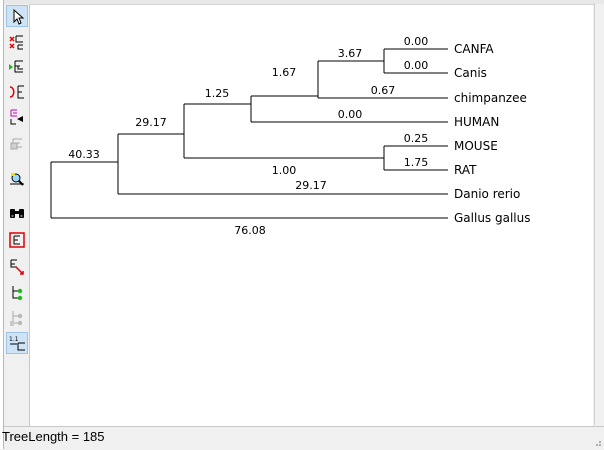  I want to click on branch-label: 76.08, so click(250, 230).